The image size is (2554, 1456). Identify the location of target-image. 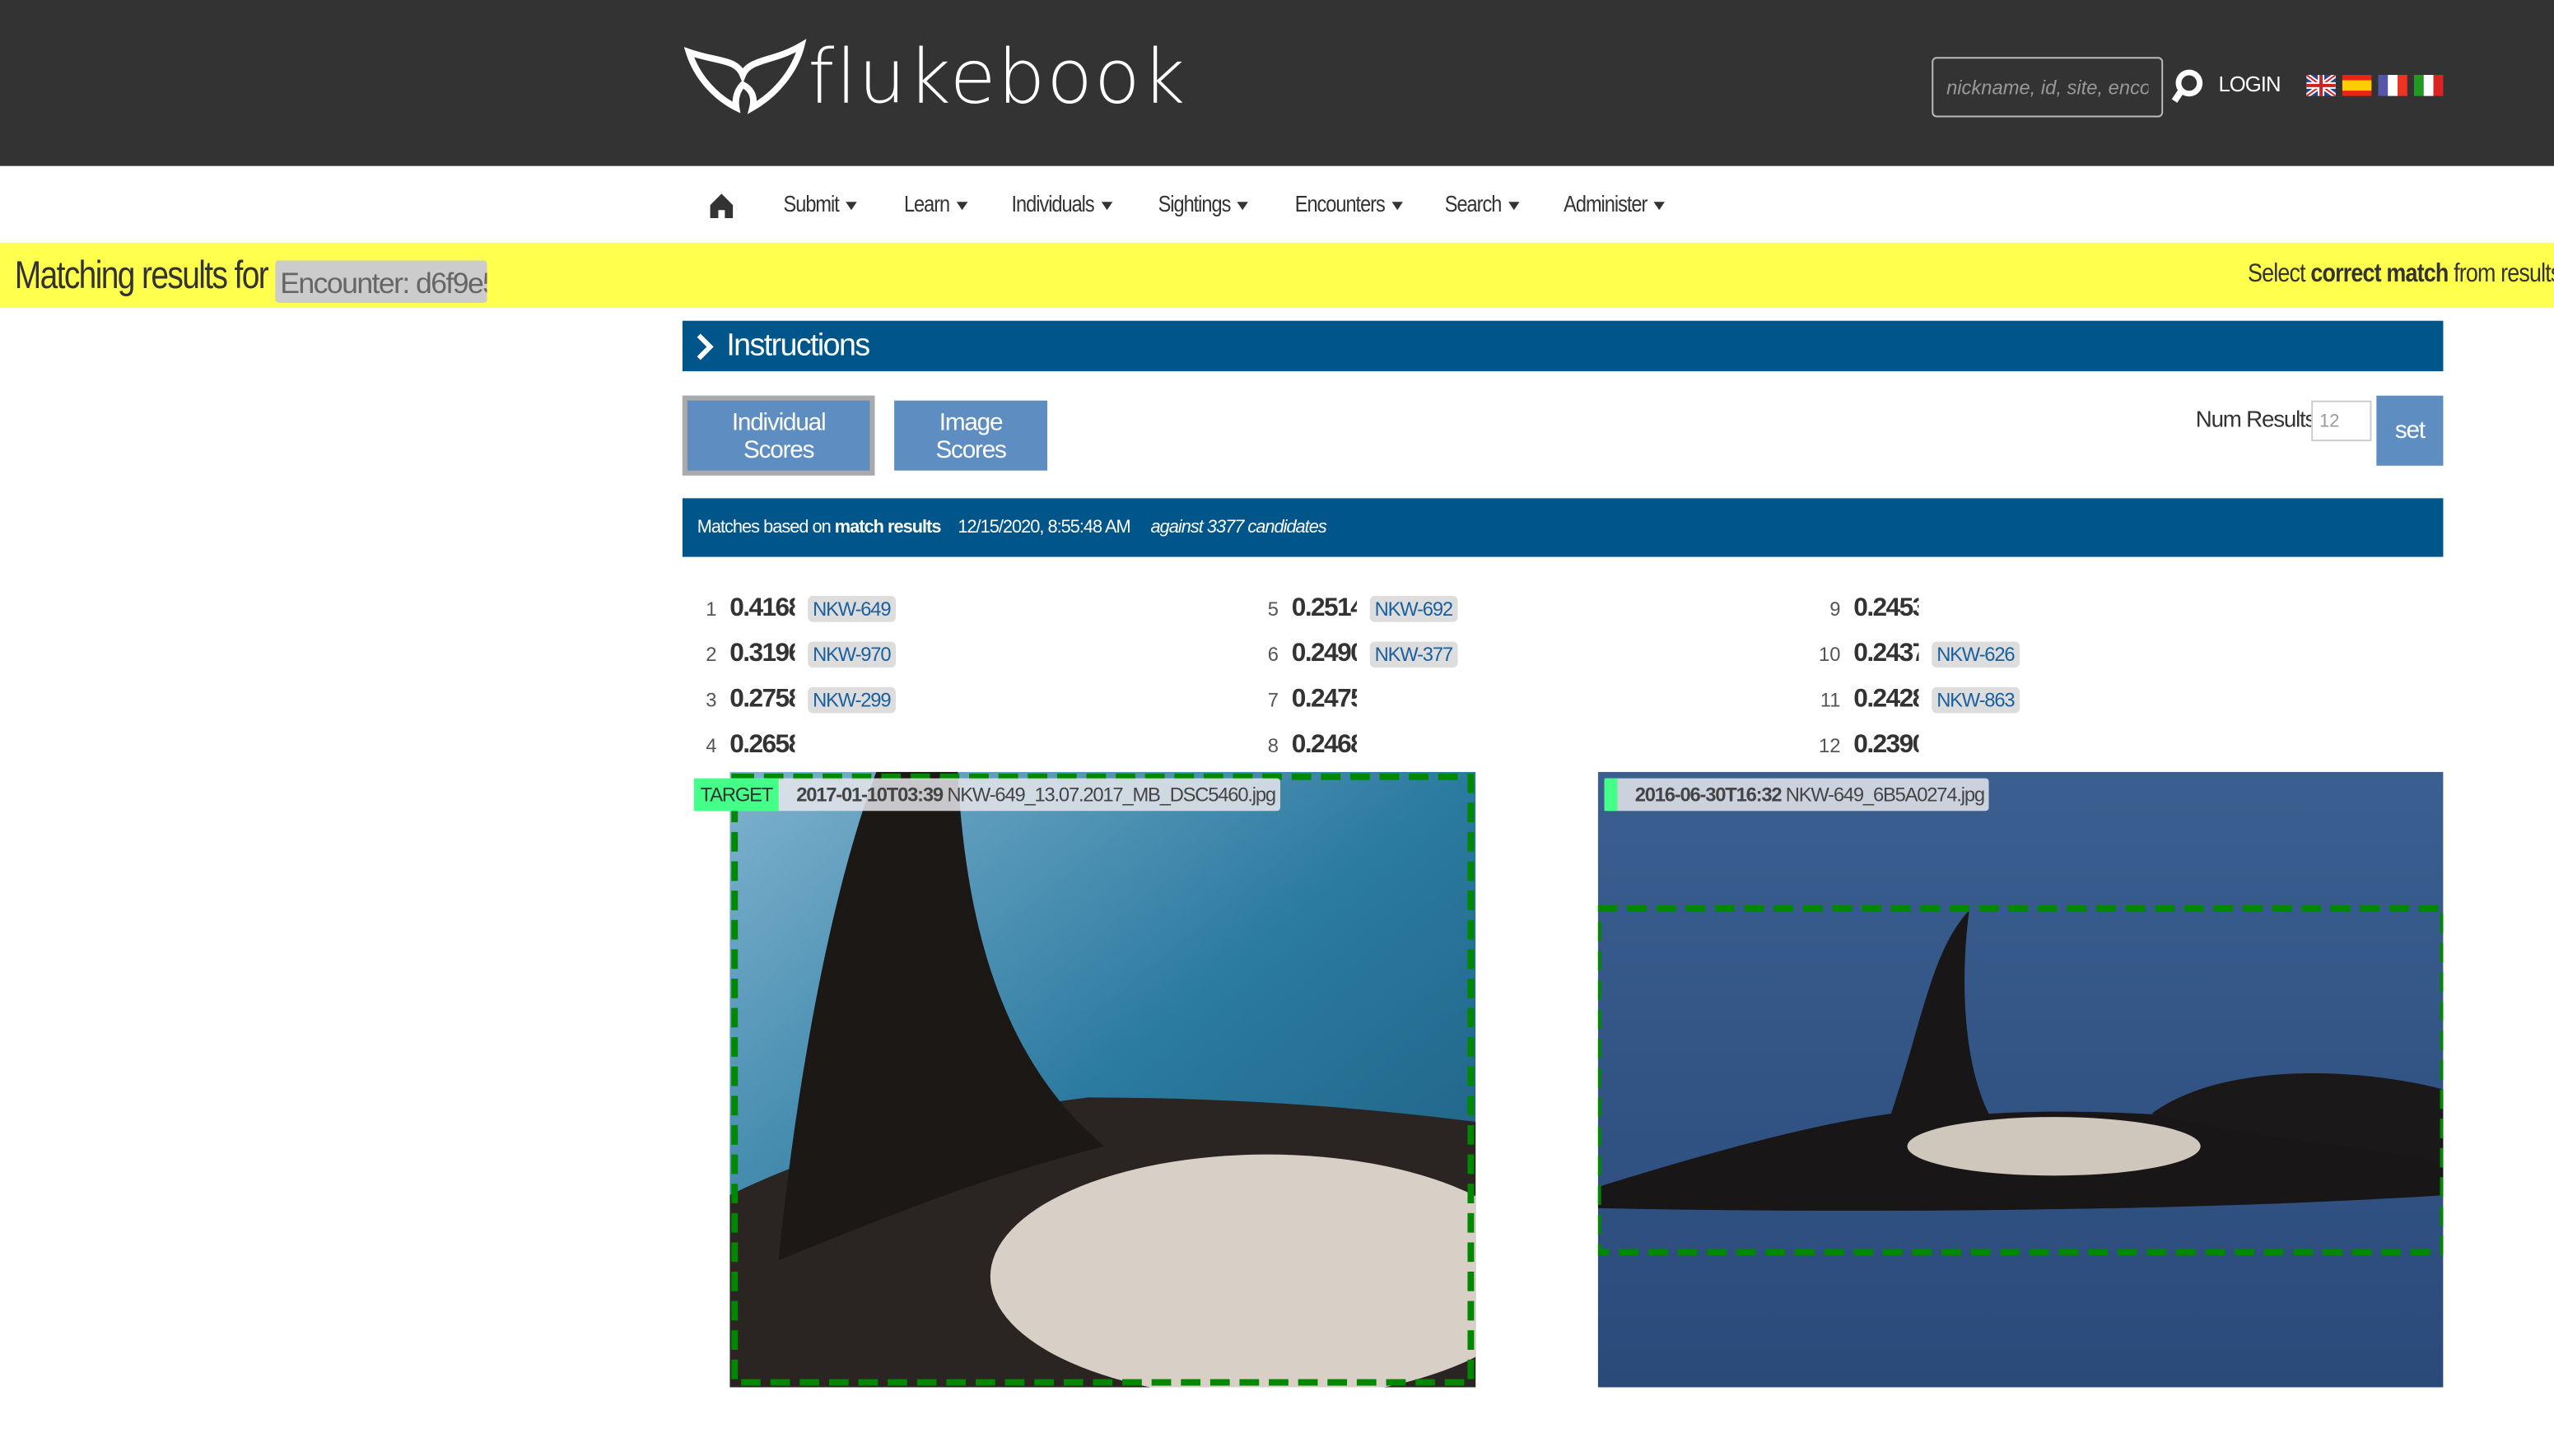
(1102, 1079).